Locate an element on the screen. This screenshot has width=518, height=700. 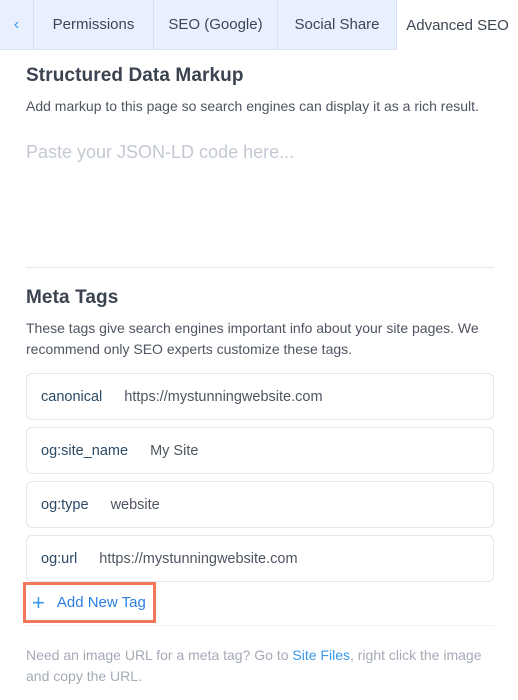
meta-tag-row: og:type website is located at coordinates (260, 504).